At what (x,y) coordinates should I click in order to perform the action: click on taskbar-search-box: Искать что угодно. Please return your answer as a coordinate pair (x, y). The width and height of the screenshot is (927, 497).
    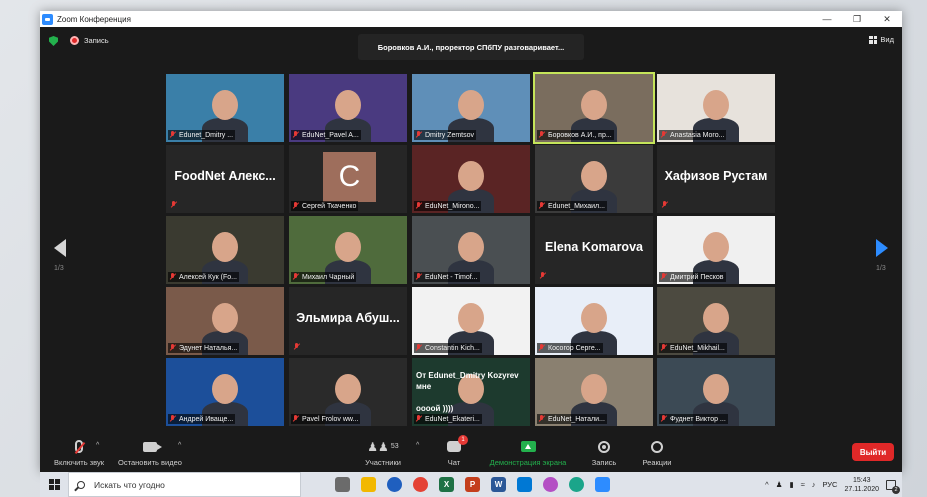
    Looking at the image, I should click on (184, 484).